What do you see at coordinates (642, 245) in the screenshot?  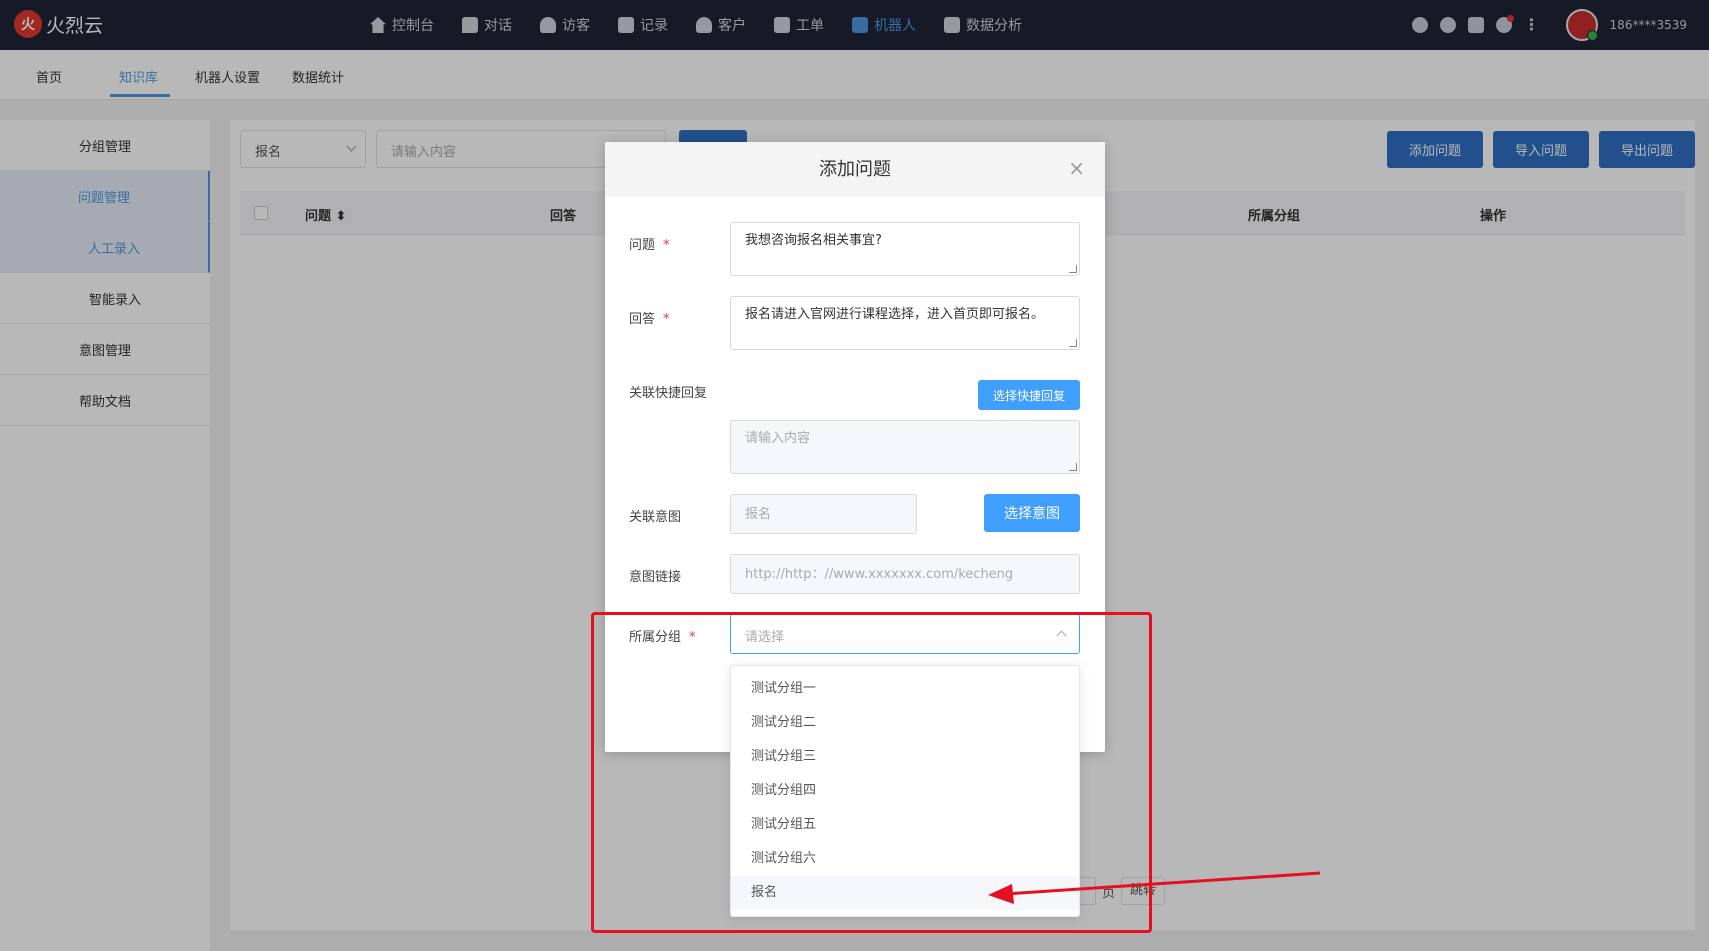 I see `label-text: 问题` at bounding box center [642, 245].